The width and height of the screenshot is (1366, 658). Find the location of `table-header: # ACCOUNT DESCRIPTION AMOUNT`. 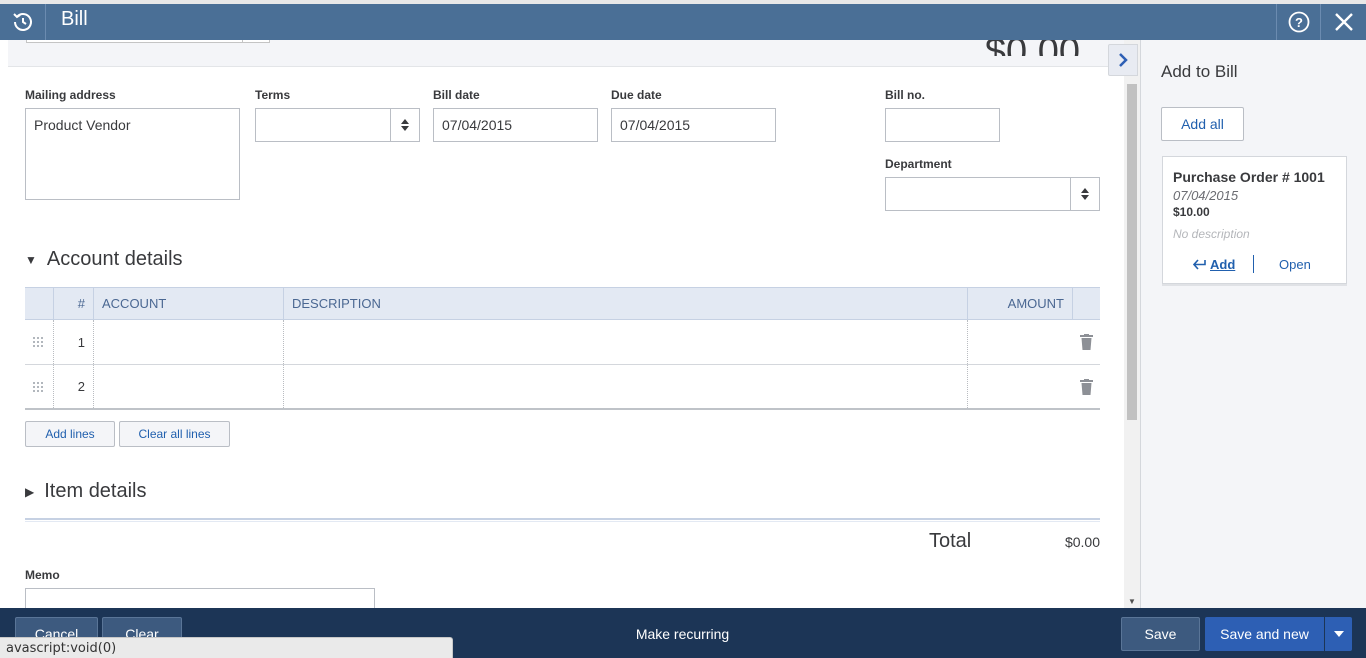

table-header: # ACCOUNT DESCRIPTION AMOUNT is located at coordinates (562, 303).